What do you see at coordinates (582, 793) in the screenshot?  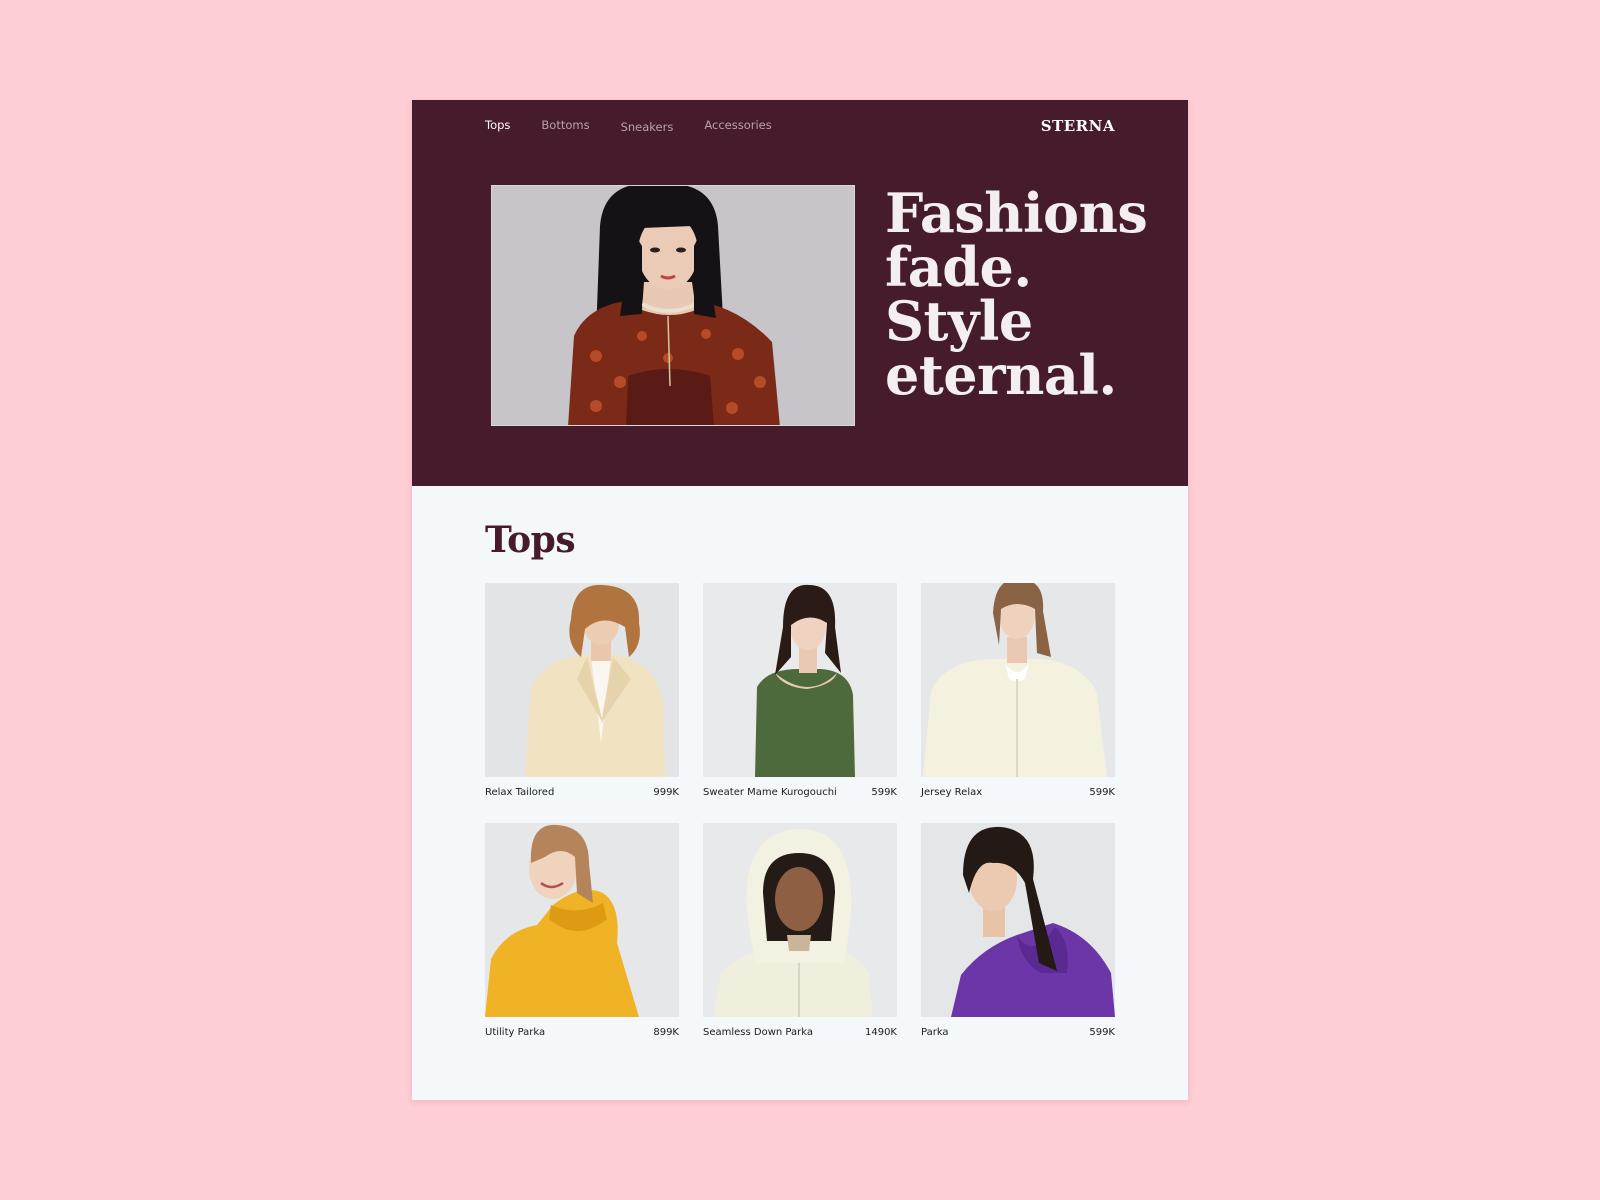 I see `product-meta: Relax Tailored 999K` at bounding box center [582, 793].